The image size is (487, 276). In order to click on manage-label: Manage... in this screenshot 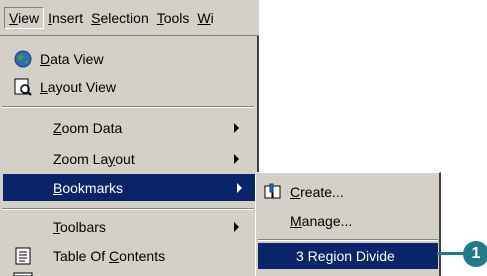, I will do `click(321, 221)`.